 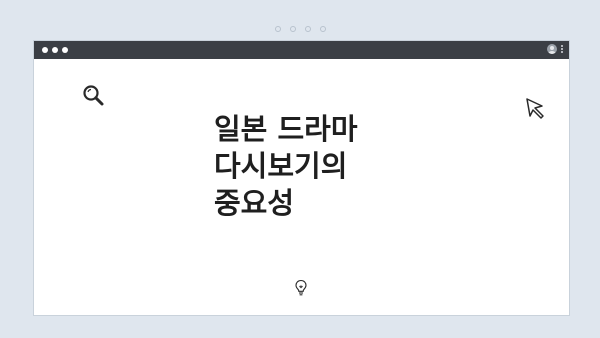 I want to click on cursor-arrow-icon, so click(x=535, y=108).